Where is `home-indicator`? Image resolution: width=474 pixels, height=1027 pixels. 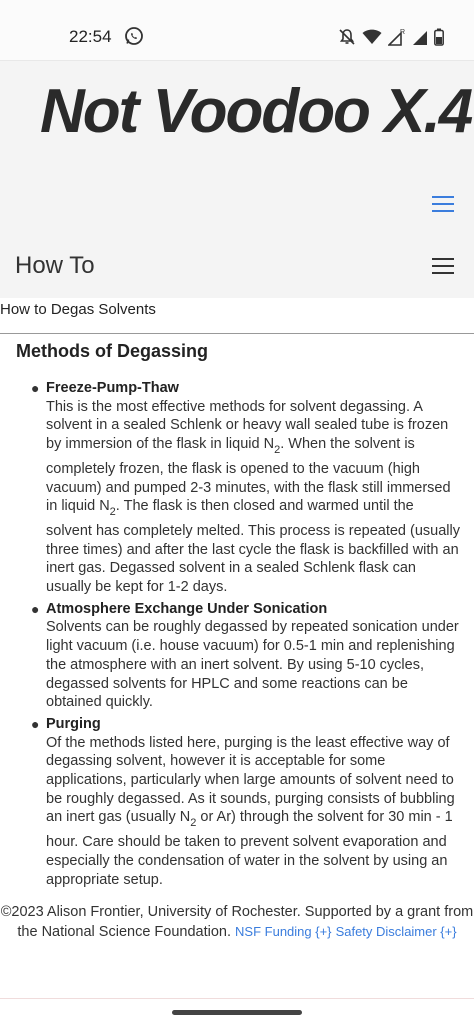 home-indicator is located at coordinates (237, 1012).